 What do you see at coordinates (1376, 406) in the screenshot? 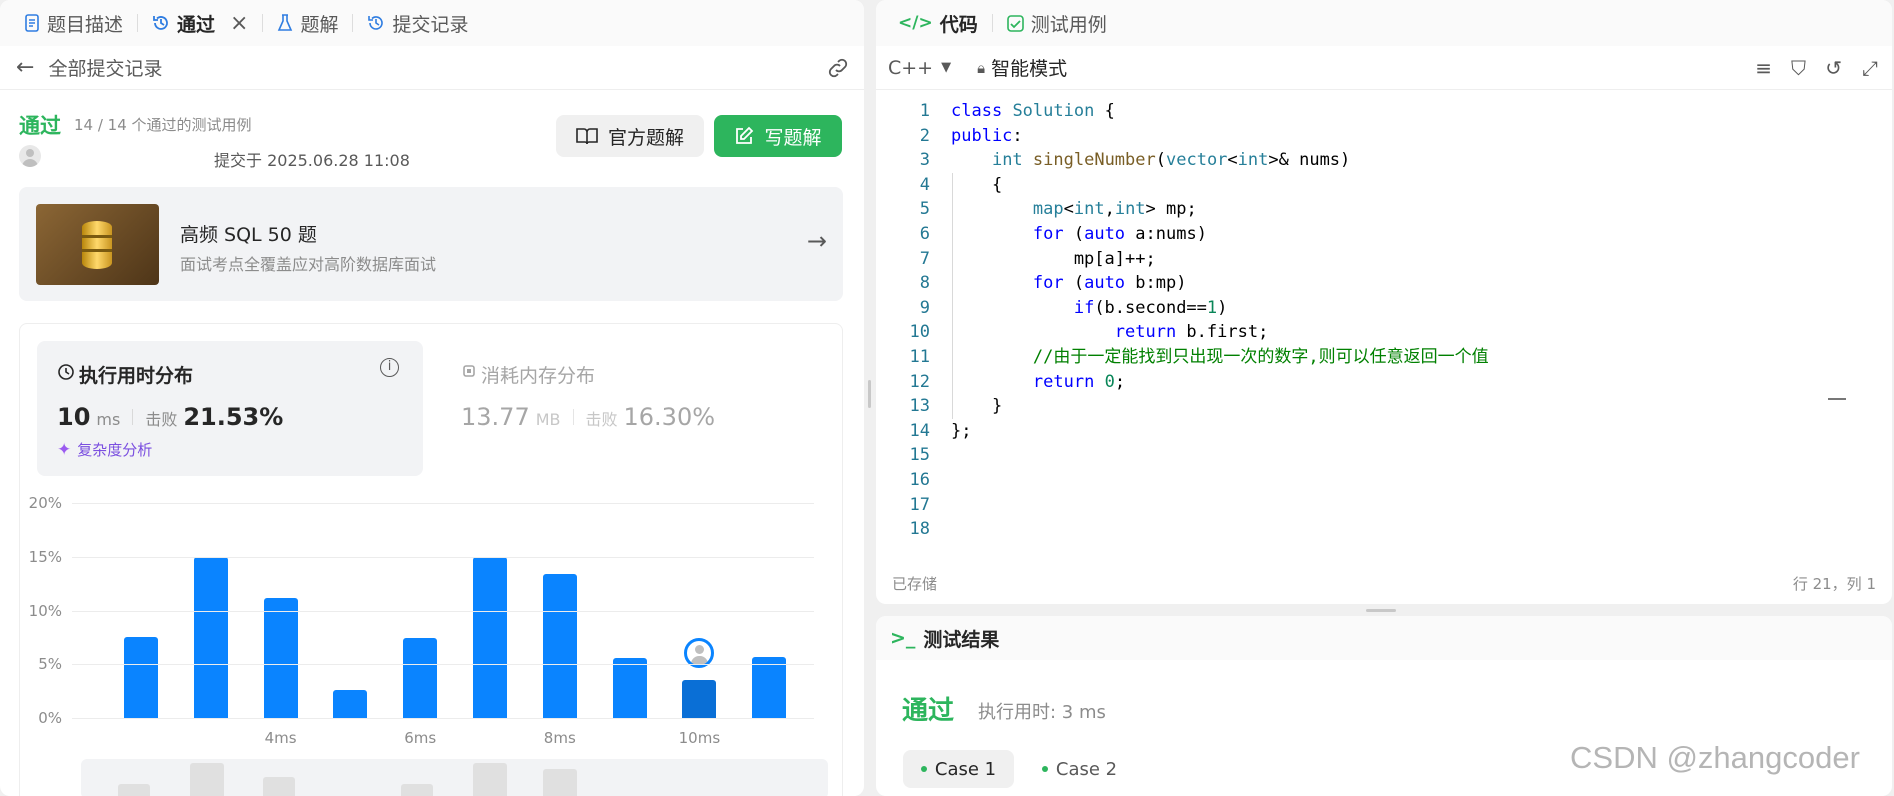
I see `code-line: 13 }` at bounding box center [1376, 406].